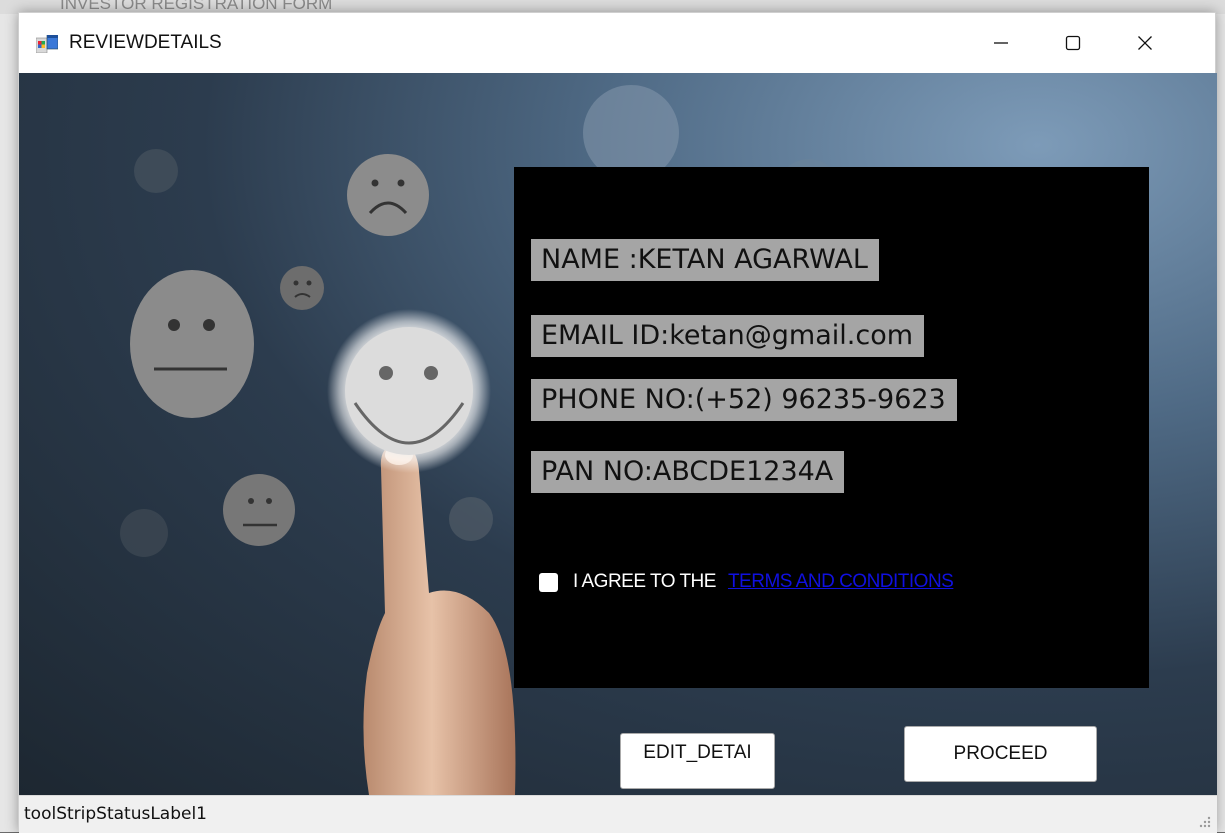  I want to click on agree-label: I AGREE TO THE, so click(644, 581).